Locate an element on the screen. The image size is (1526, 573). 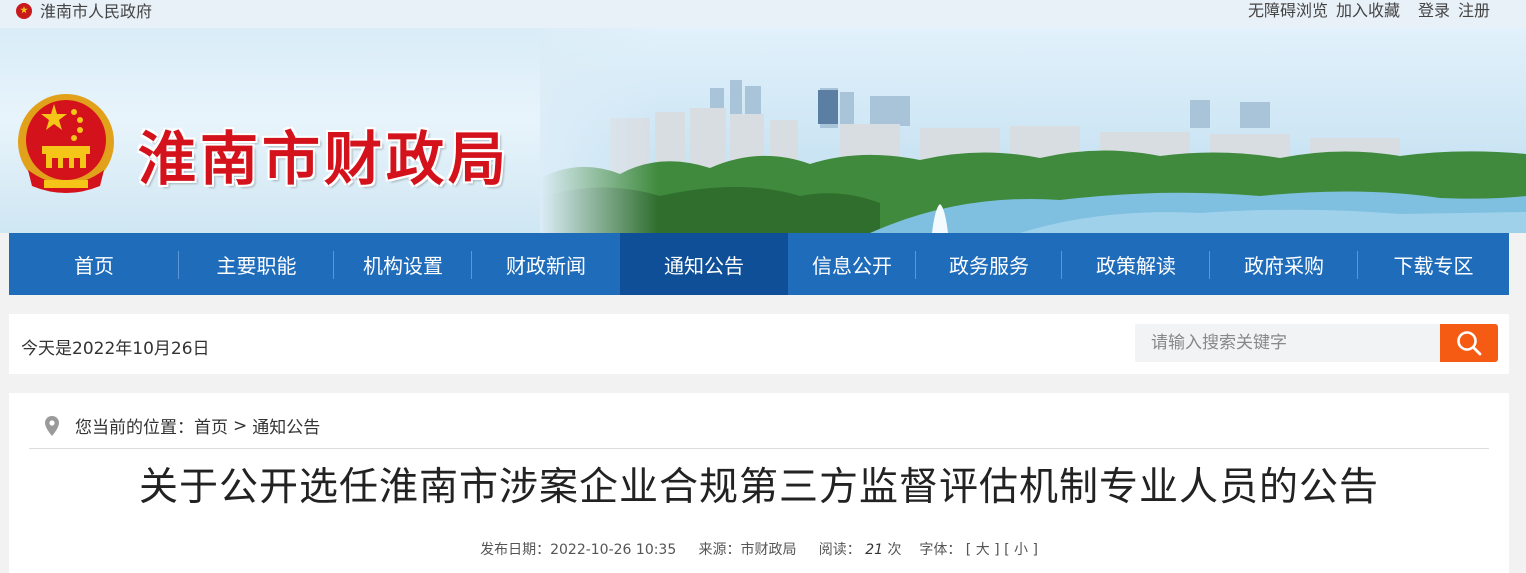
register-link: 注册 is located at coordinates (1474, 10).